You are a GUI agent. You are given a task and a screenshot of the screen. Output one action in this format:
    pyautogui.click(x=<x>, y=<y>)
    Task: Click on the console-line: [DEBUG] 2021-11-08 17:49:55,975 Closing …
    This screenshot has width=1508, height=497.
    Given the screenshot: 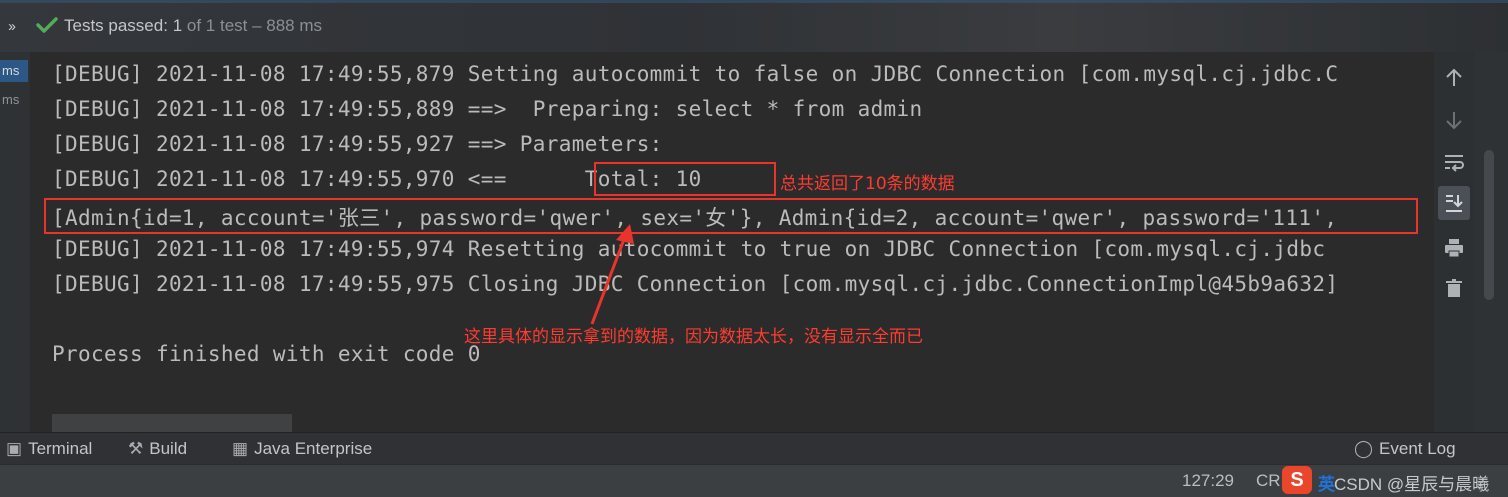 What is the action you would take?
    pyautogui.click(x=695, y=284)
    